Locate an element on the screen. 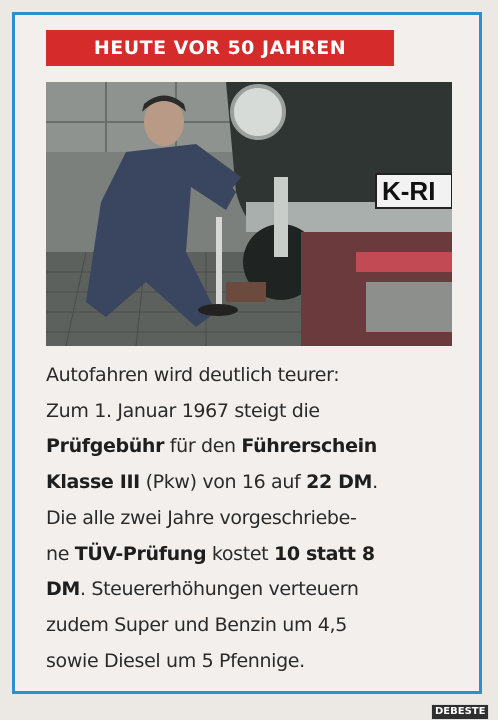 The width and height of the screenshot is (498, 720). article-line: Klasse III (Pkw) von 16 auf 22 DM. is located at coordinates (256, 483).